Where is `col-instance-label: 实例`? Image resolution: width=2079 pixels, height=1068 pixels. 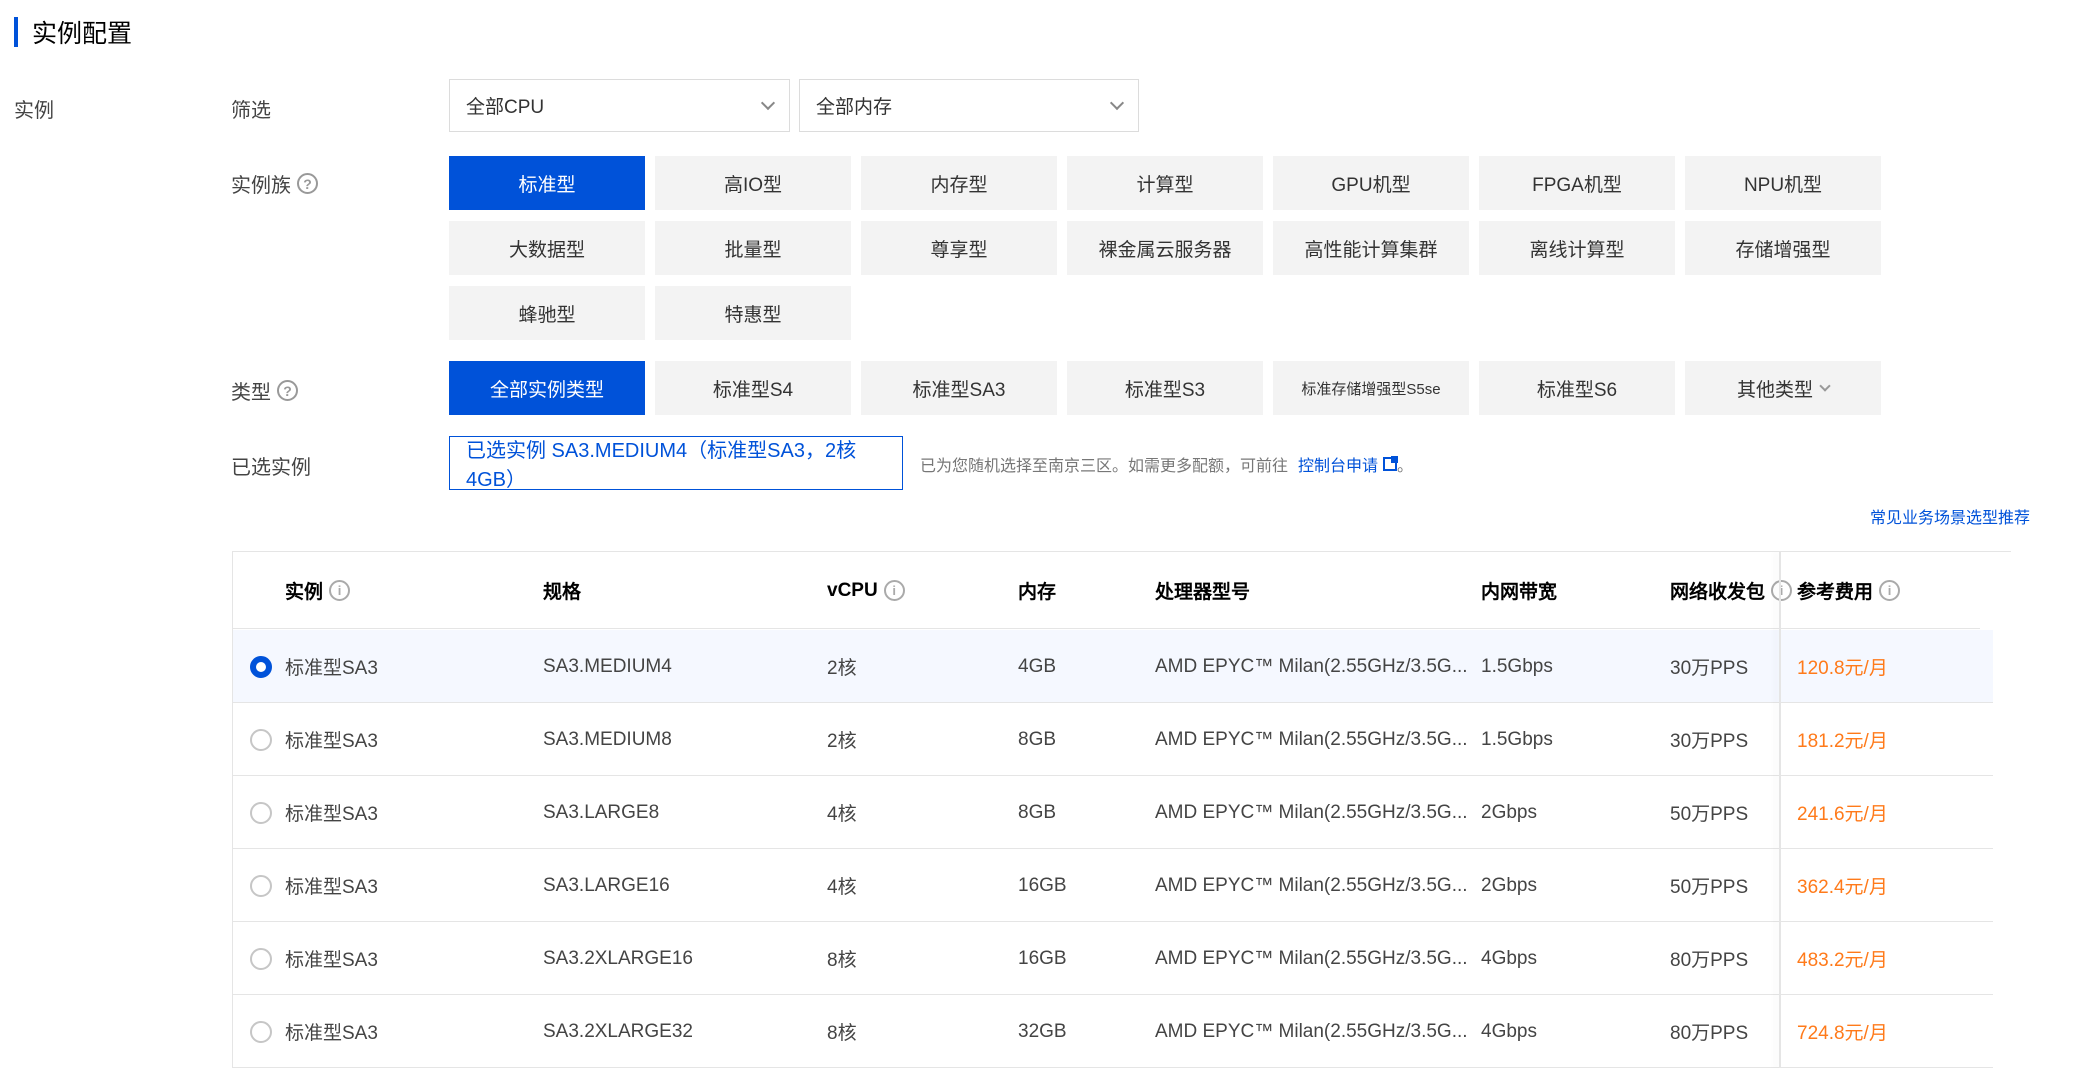 col-instance-label: 实例 is located at coordinates (304, 592).